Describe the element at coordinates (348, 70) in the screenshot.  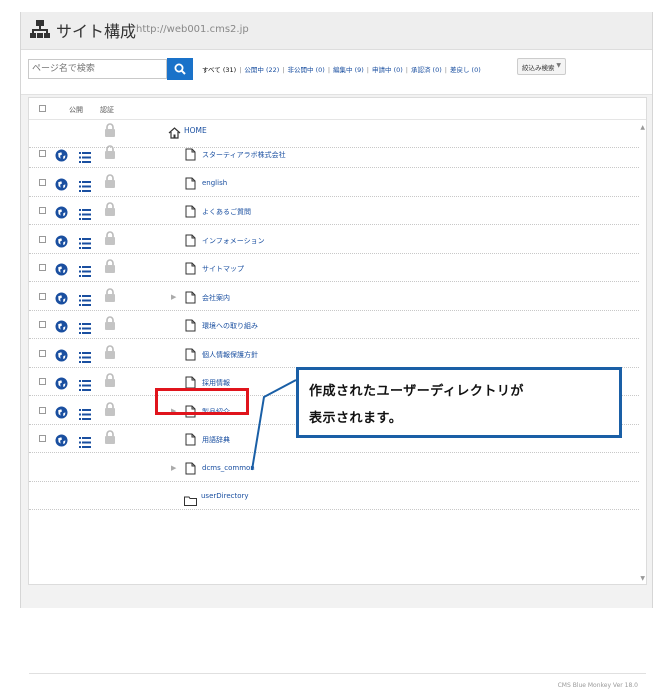
I see `filter-editing: 編集中 (9)` at that location.